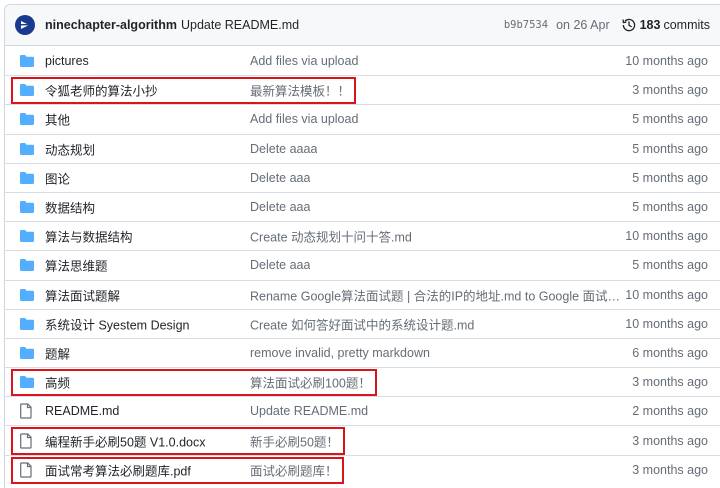 The width and height of the screenshot is (720, 488). I want to click on file-name-link: 面试常考算法必刷题库.pdf, so click(118, 469).